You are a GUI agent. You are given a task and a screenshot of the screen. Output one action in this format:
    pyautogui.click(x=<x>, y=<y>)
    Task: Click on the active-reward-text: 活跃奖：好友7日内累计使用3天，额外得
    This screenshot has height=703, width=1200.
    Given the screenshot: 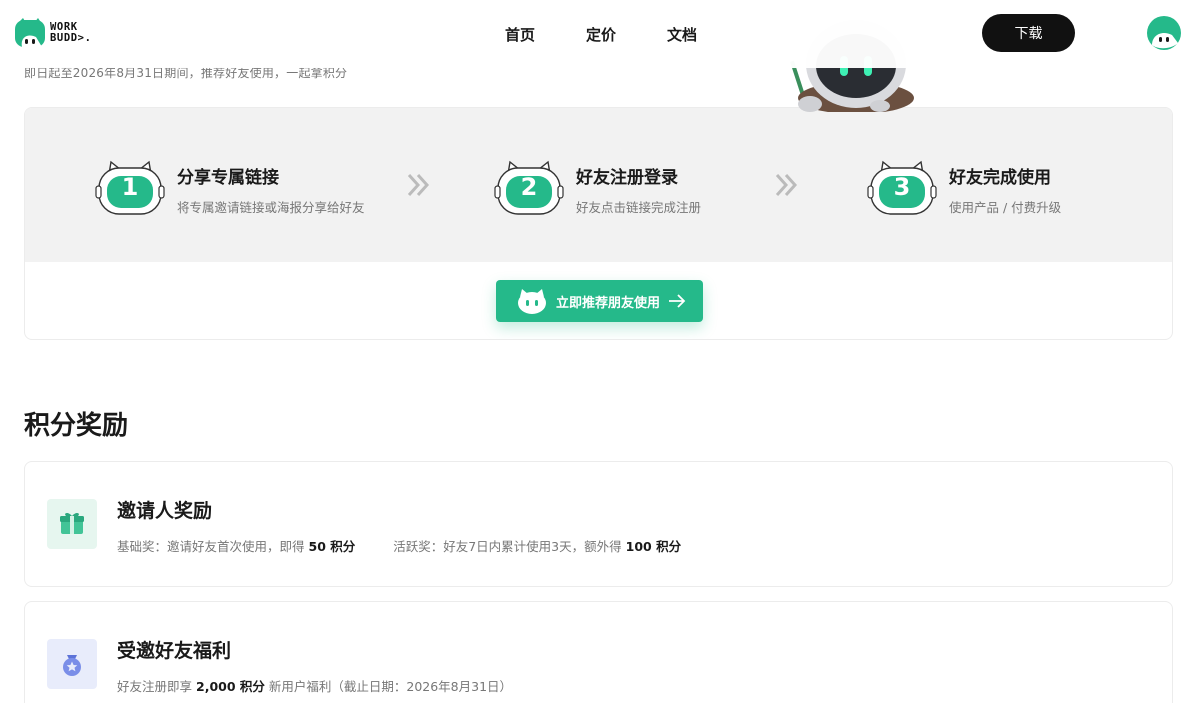 What is the action you would take?
    pyautogui.click(x=507, y=546)
    